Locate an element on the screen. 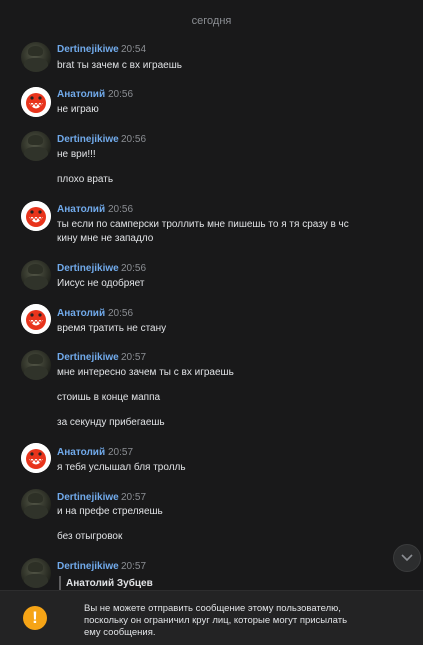 The height and width of the screenshot is (645, 423). scroll-down-button is located at coordinates (407, 558).